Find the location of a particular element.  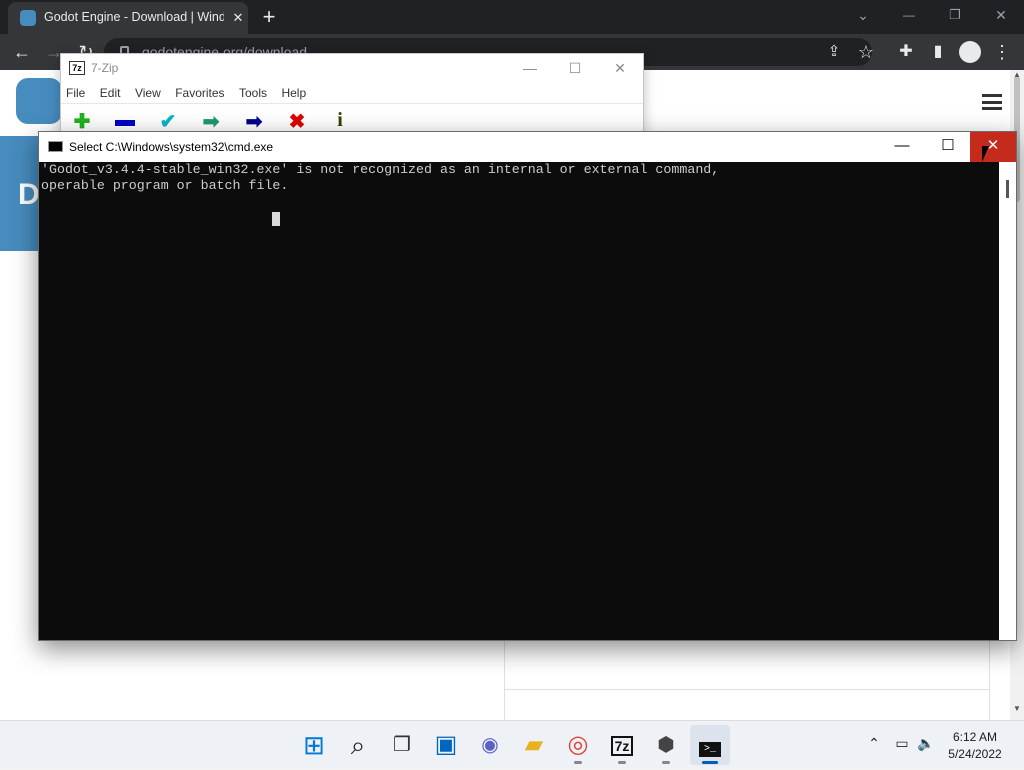

chat-glyph: ◉ is located at coordinates (490, 745).